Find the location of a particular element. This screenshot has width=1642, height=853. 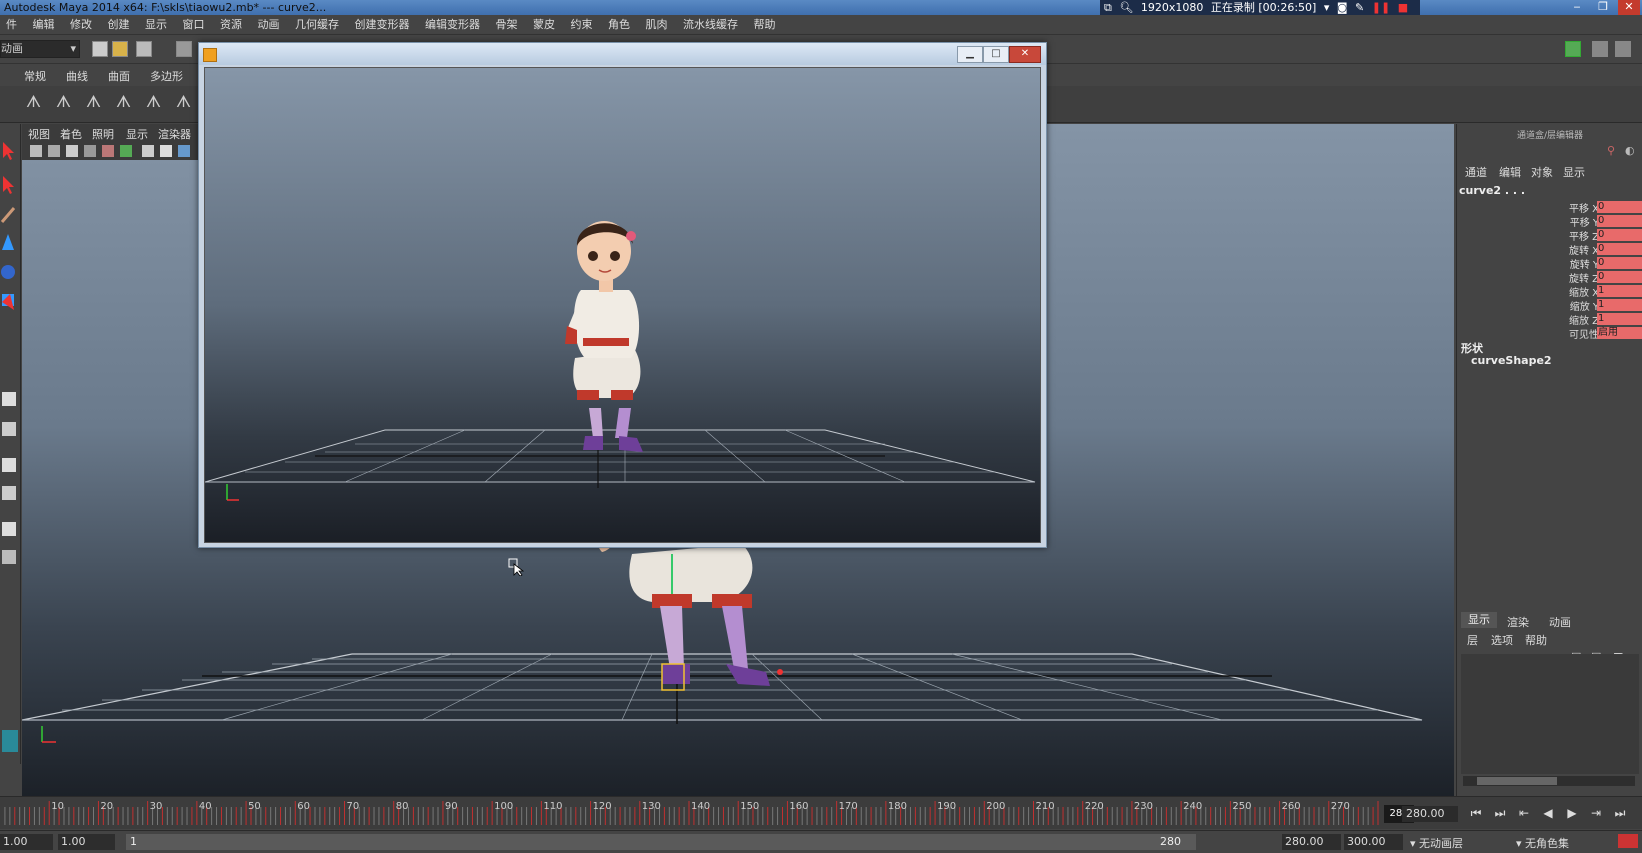

shelf-tab-general: 常规 is located at coordinates (35, 76).